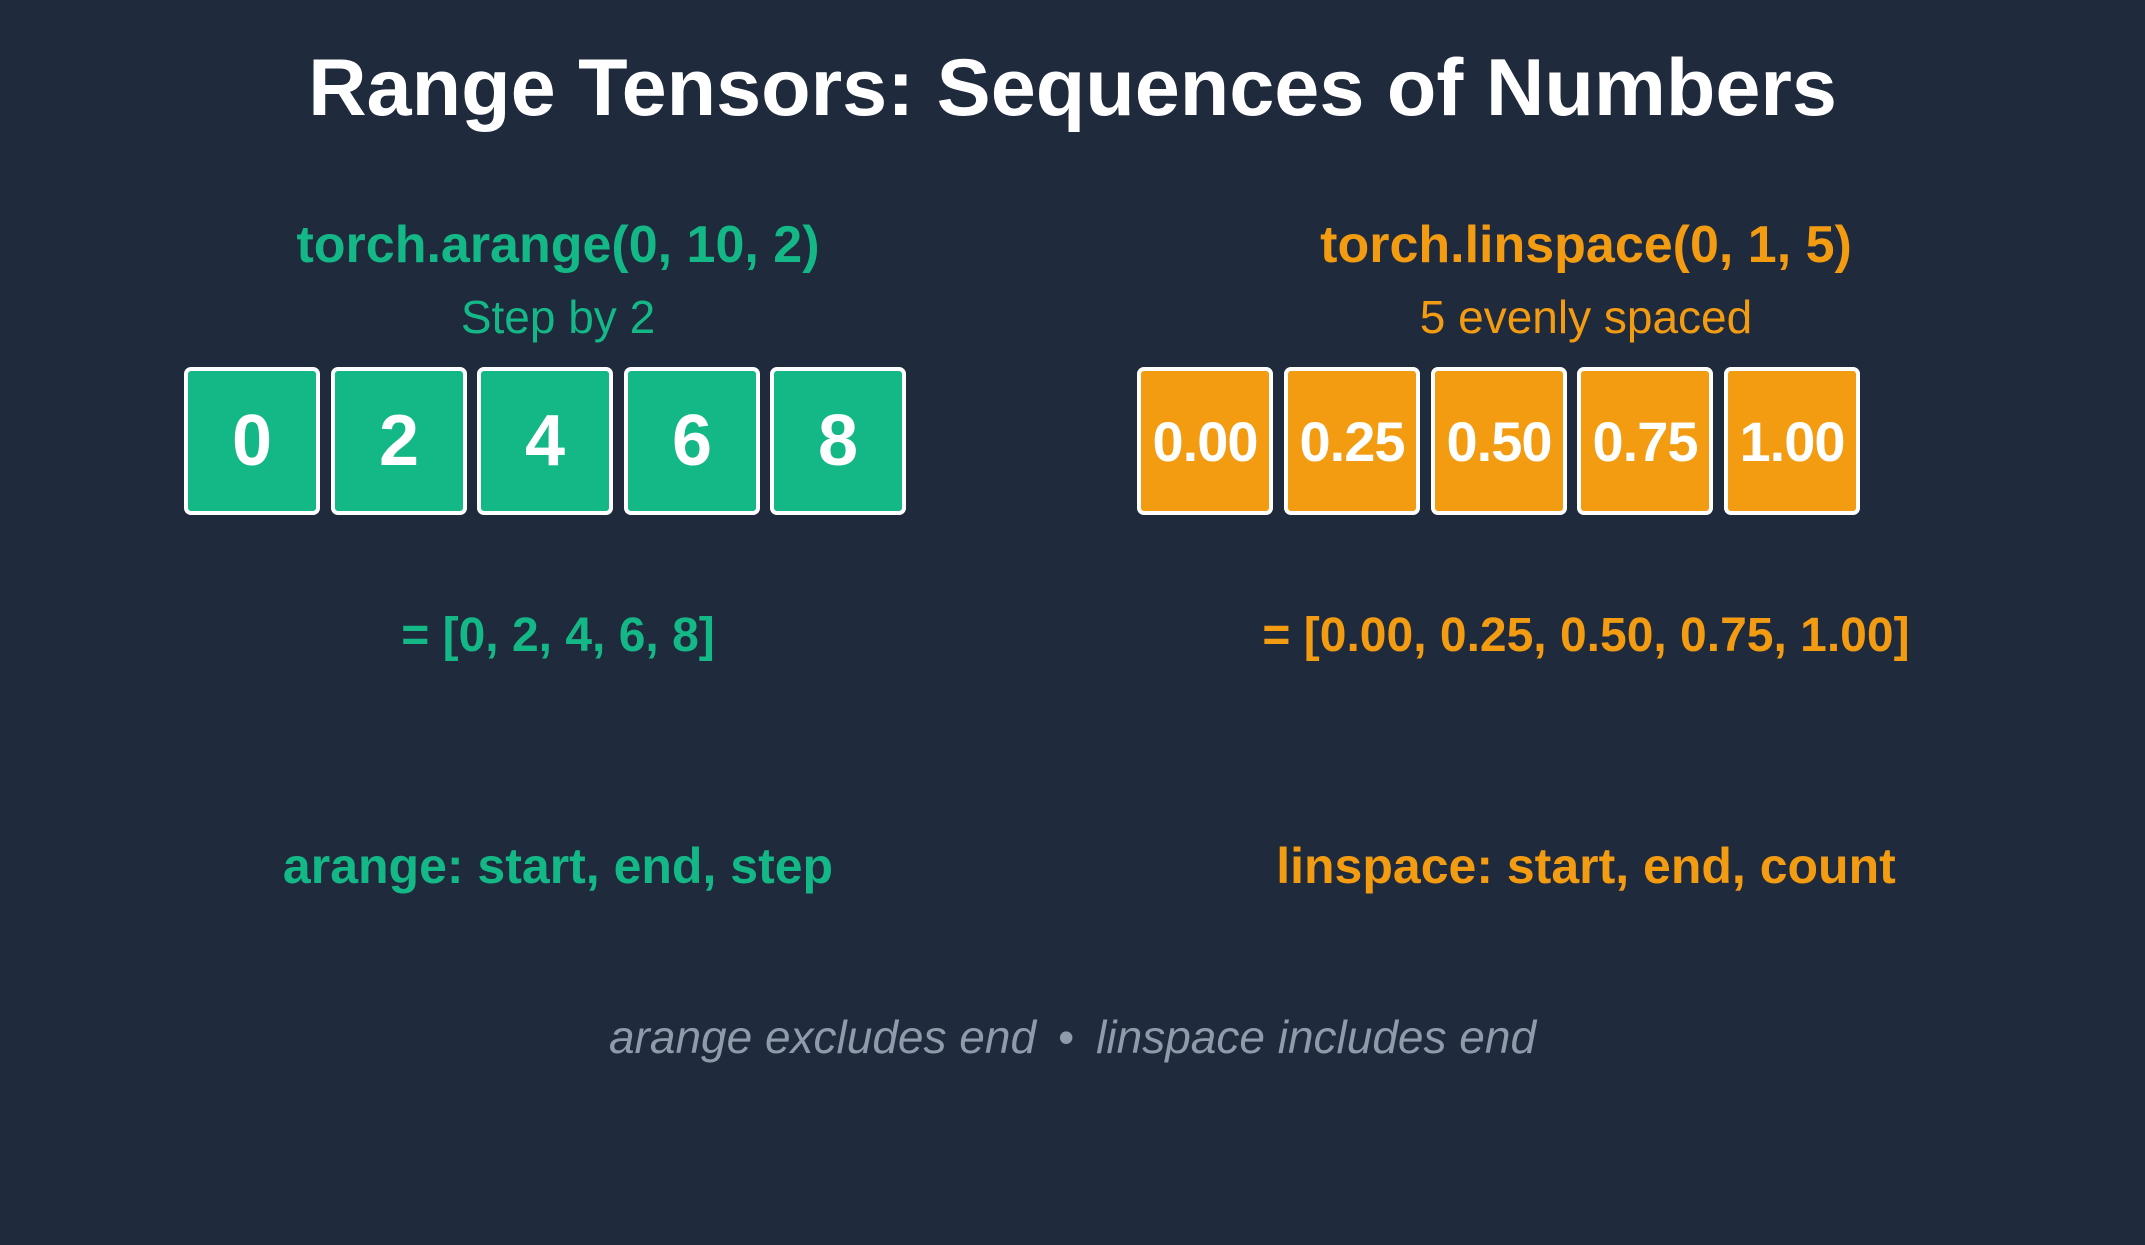  Describe the element at coordinates (1499, 441) in the screenshot. I see `linspace-cell-2: 0.50` at that location.